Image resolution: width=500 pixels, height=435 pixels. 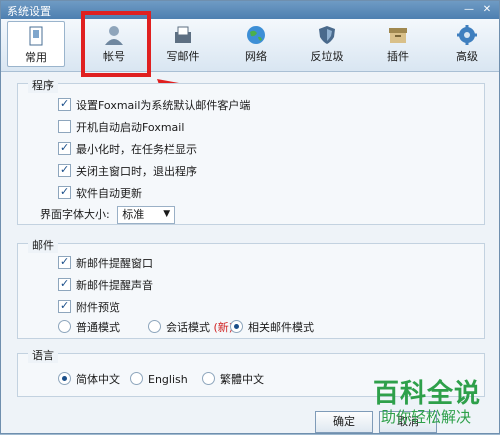 What do you see at coordinates (43, 355) in the screenshot?
I see `language-group-title: 语言` at bounding box center [43, 355].